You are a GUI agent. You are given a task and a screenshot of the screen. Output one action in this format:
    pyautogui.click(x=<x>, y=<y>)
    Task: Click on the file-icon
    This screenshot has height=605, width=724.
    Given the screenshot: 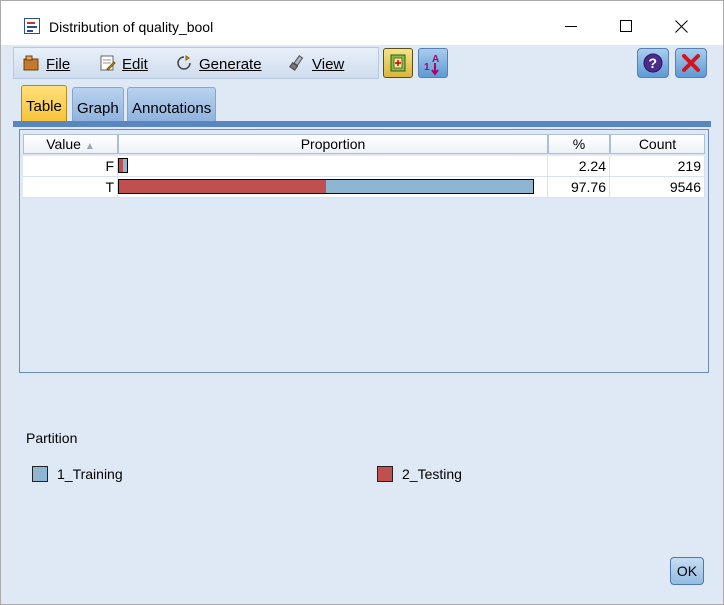 What is the action you would take?
    pyautogui.click(x=31, y=63)
    